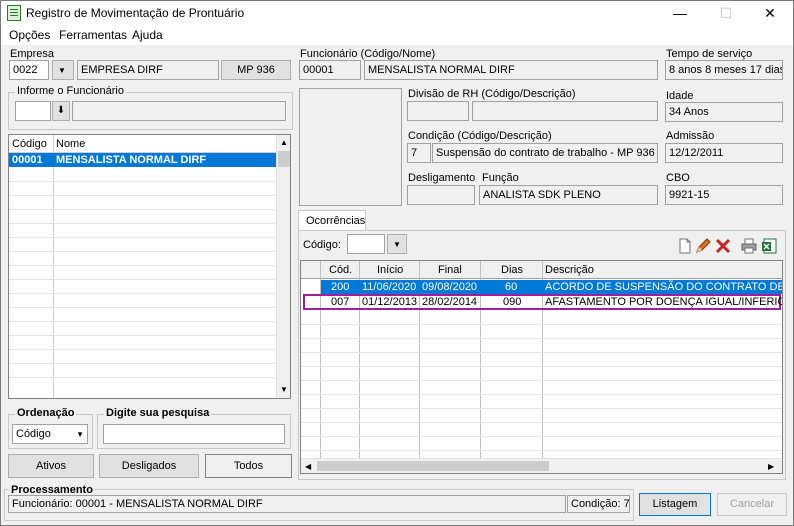 The width and height of the screenshot is (794, 526). I want to click on minimize-button: —, so click(680, 13).